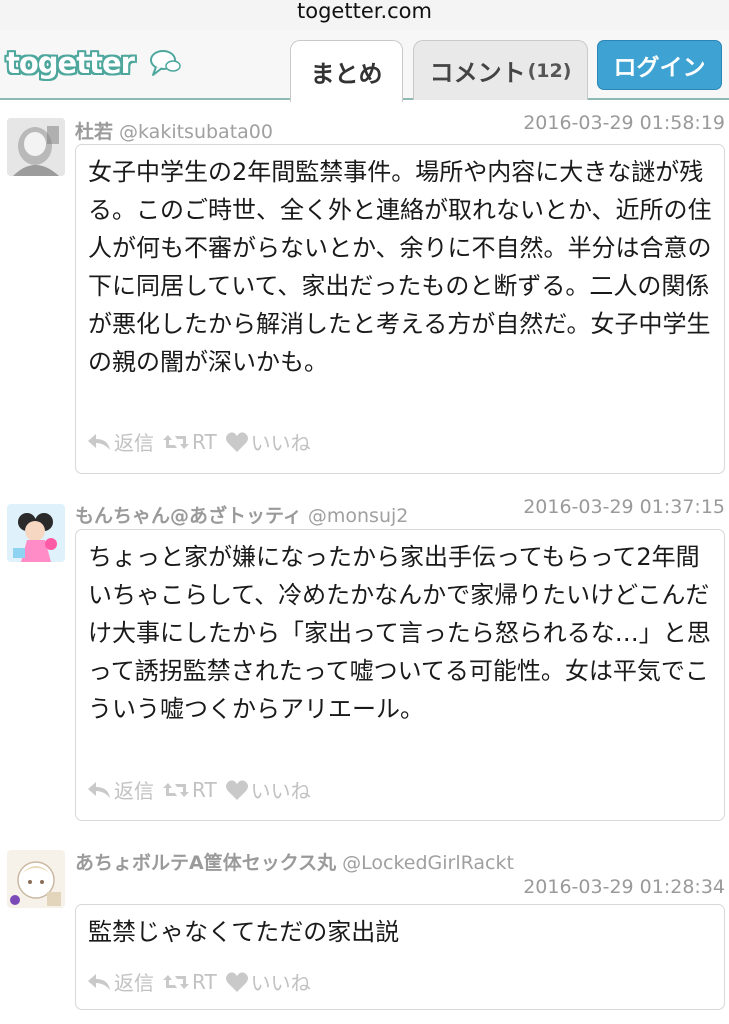 Image resolution: width=729 pixels, height=1024 pixels. What do you see at coordinates (659, 68) in the screenshot?
I see `login-label: ログイン` at bounding box center [659, 68].